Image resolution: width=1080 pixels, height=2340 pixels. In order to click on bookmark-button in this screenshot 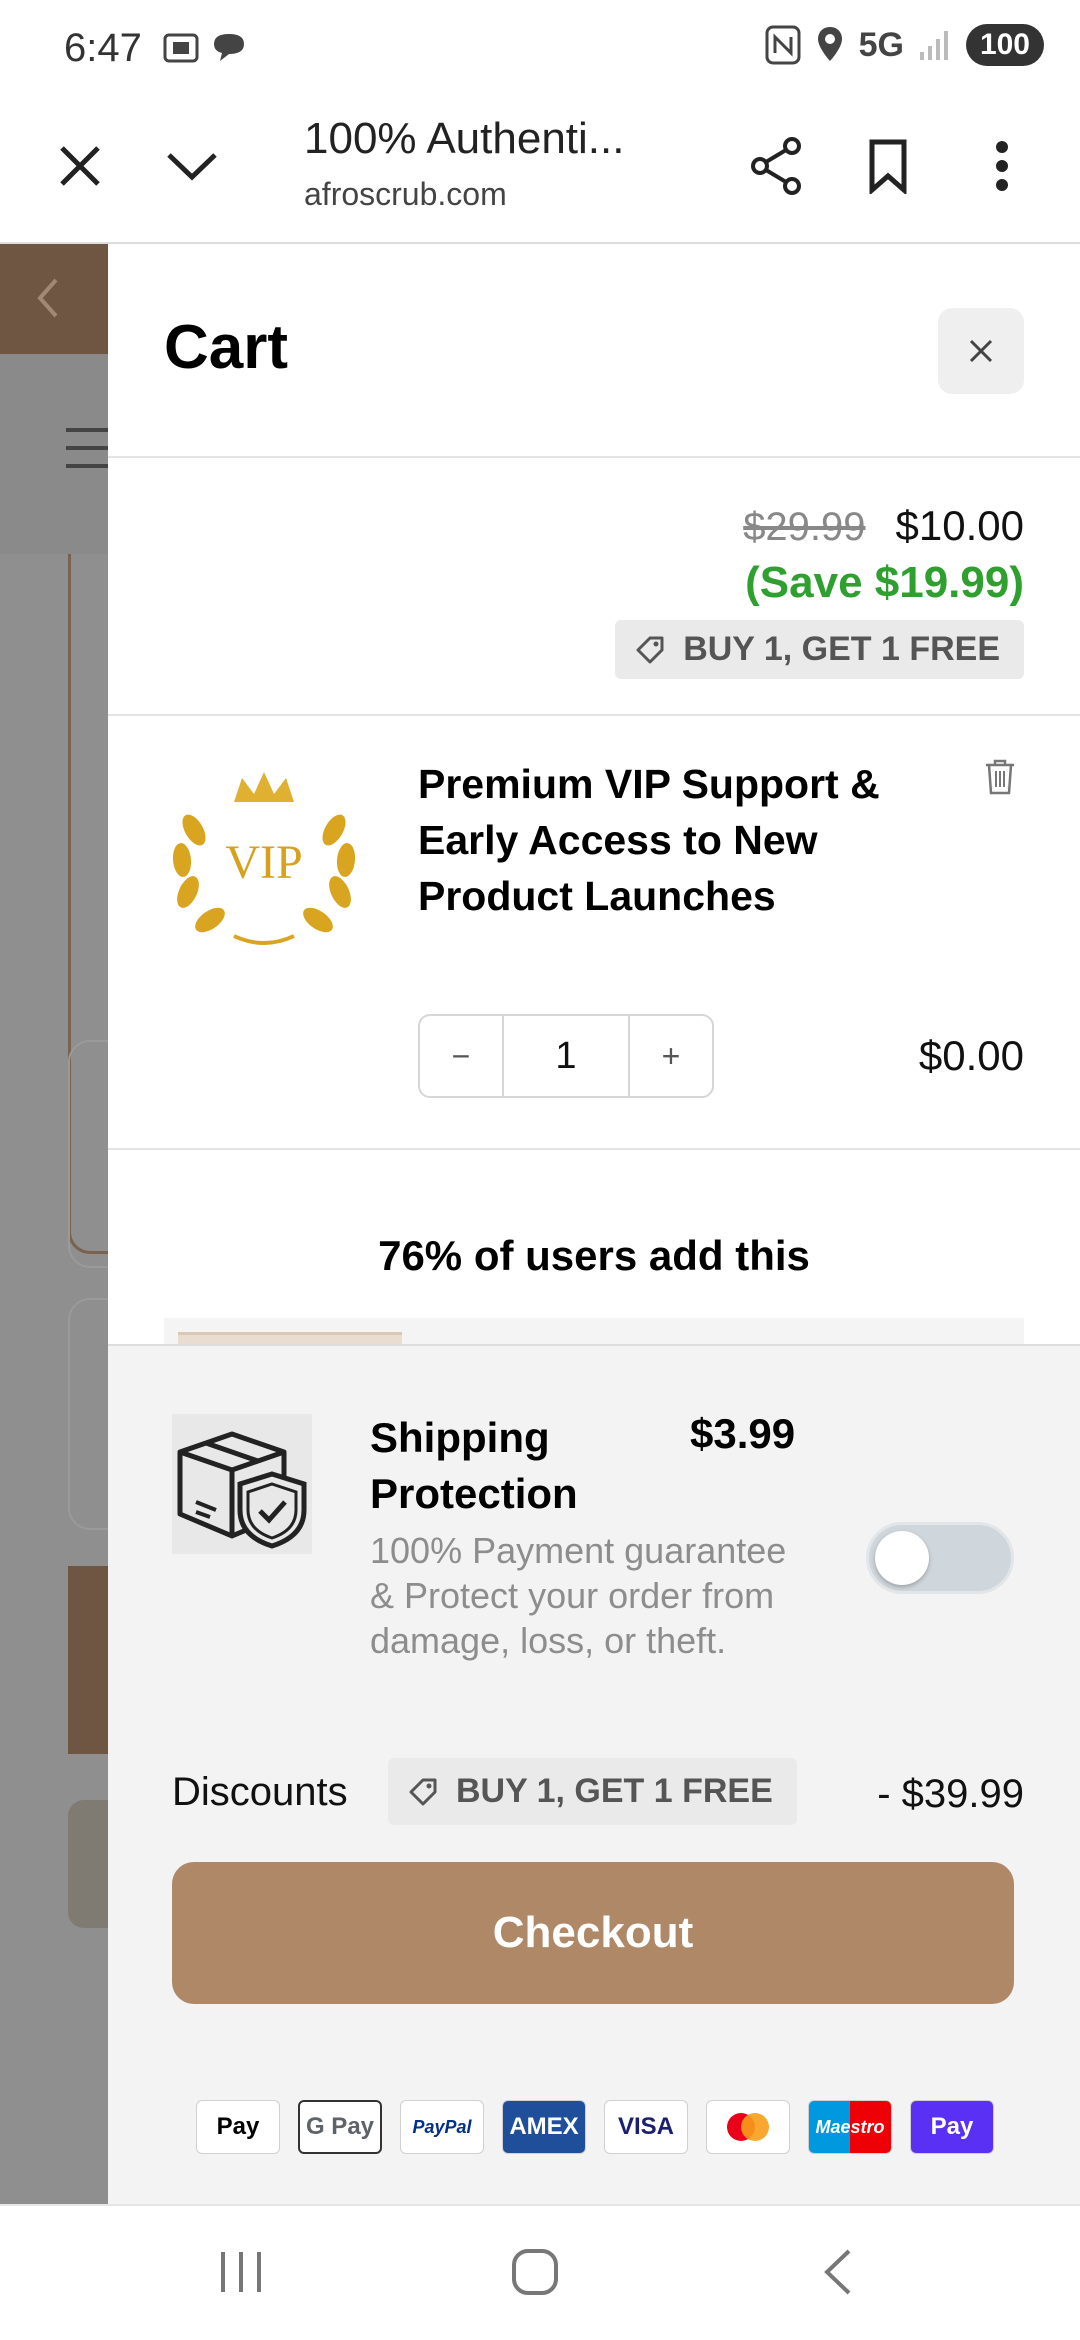, I will do `click(888, 166)`.